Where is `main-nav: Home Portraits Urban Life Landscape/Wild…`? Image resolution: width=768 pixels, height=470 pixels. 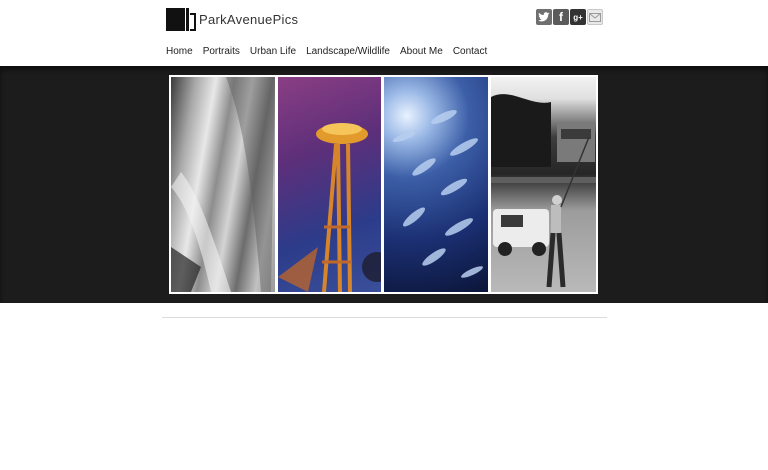
main-nav: Home Portraits Urban Life Landscape/Wild… is located at coordinates (331, 51).